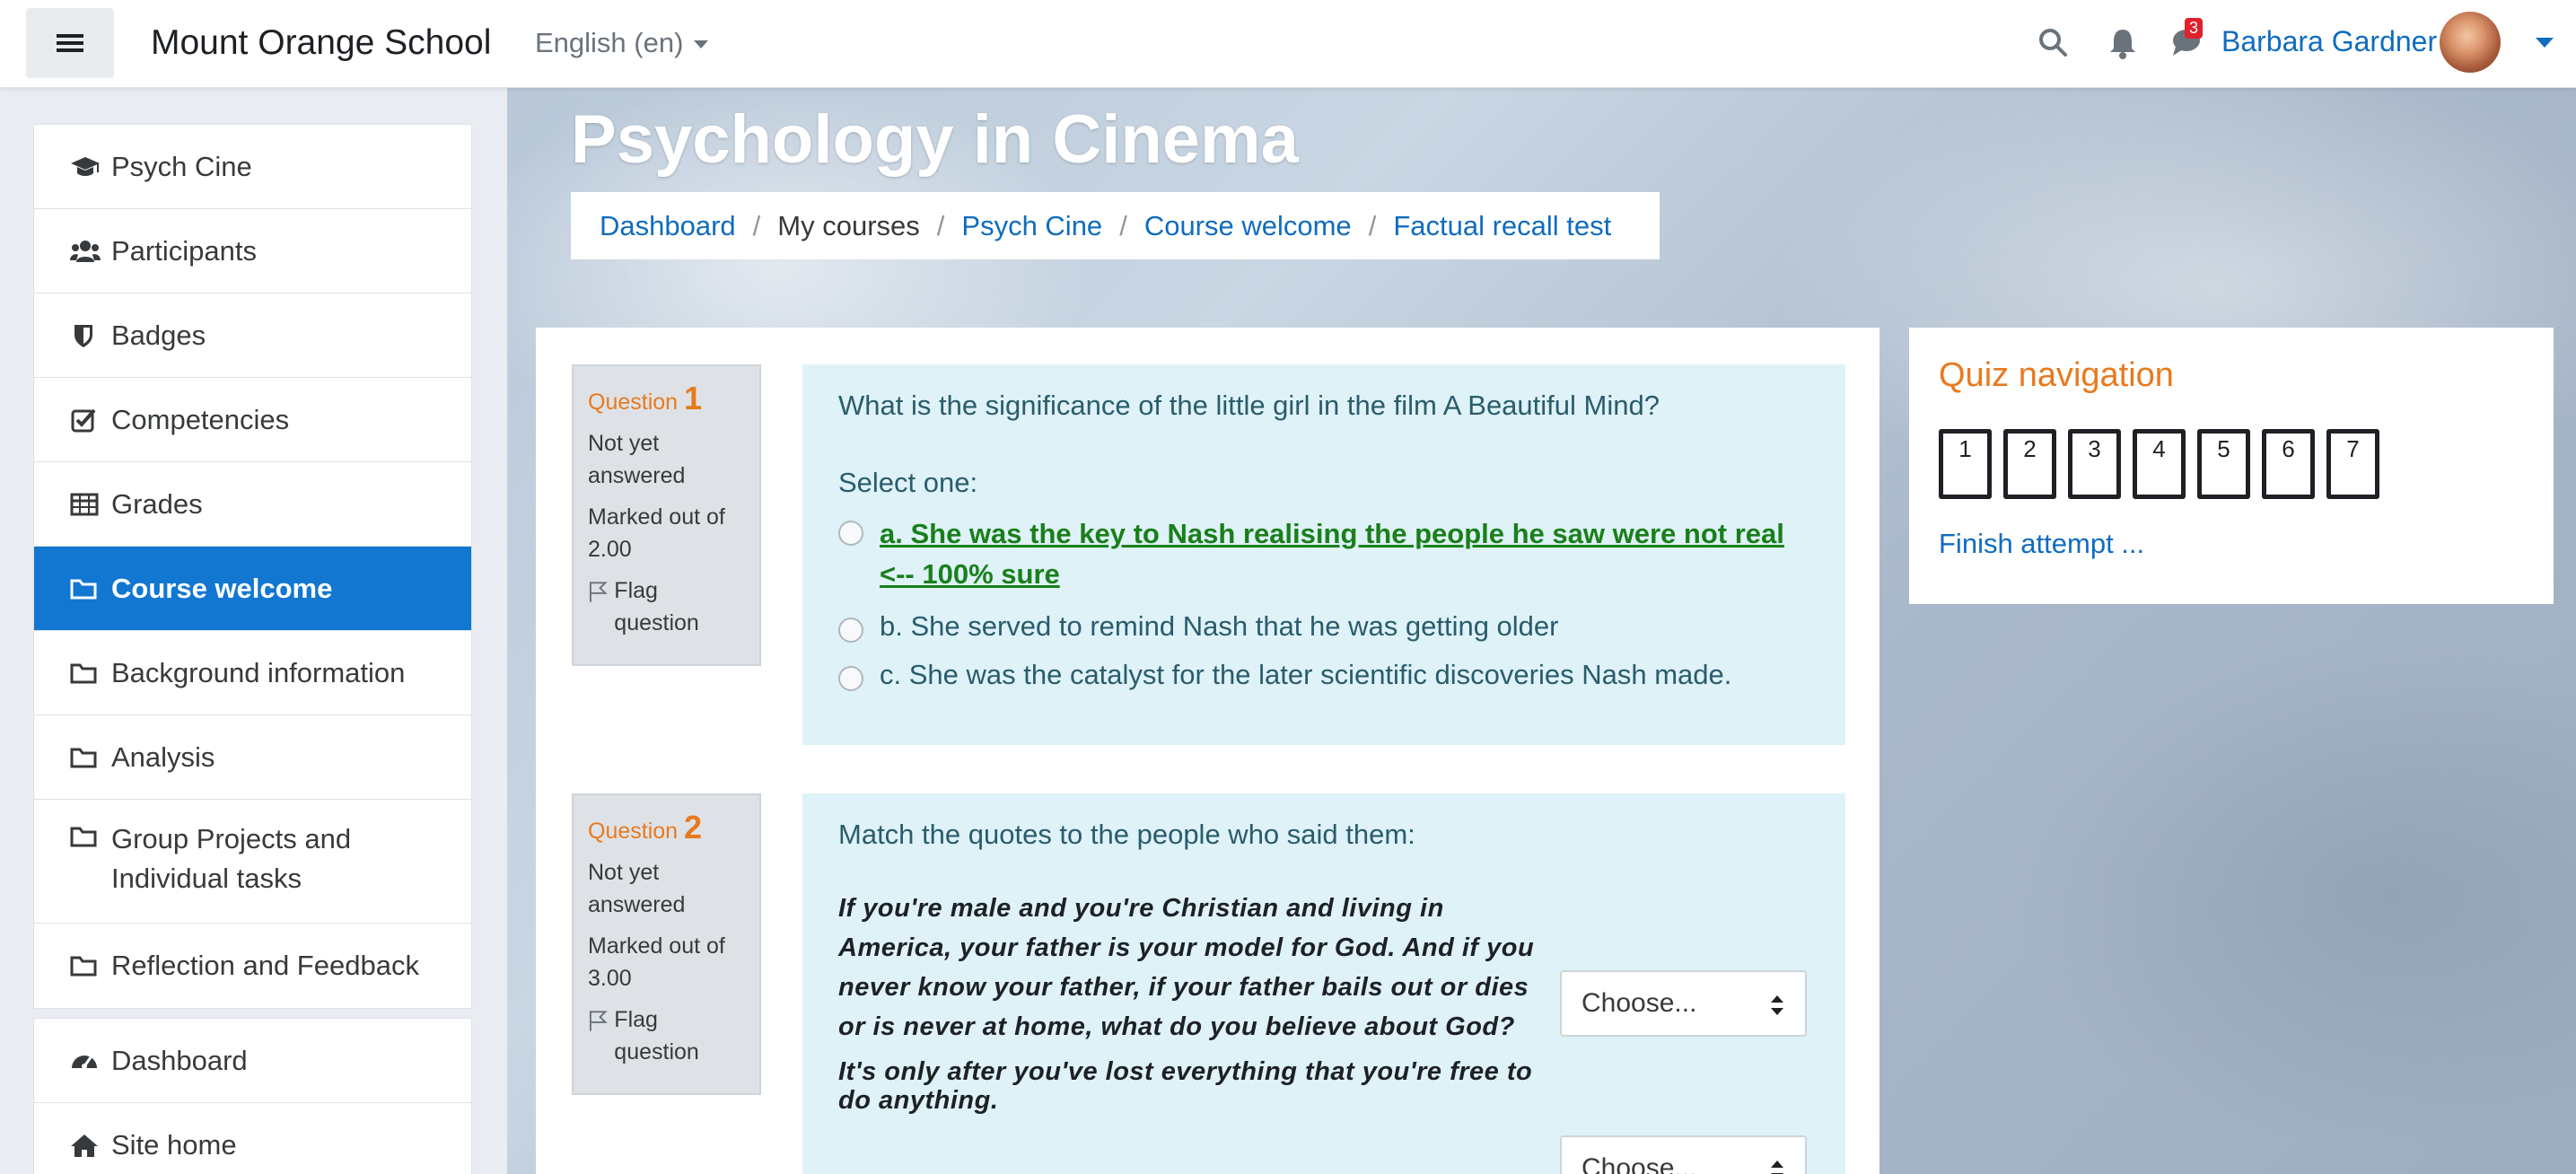  Describe the element at coordinates (90, 335) in the screenshot. I see `shield-icon` at that location.